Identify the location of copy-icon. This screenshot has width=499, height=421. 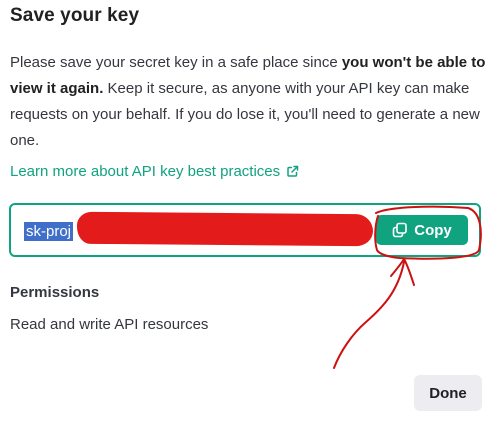
(400, 230).